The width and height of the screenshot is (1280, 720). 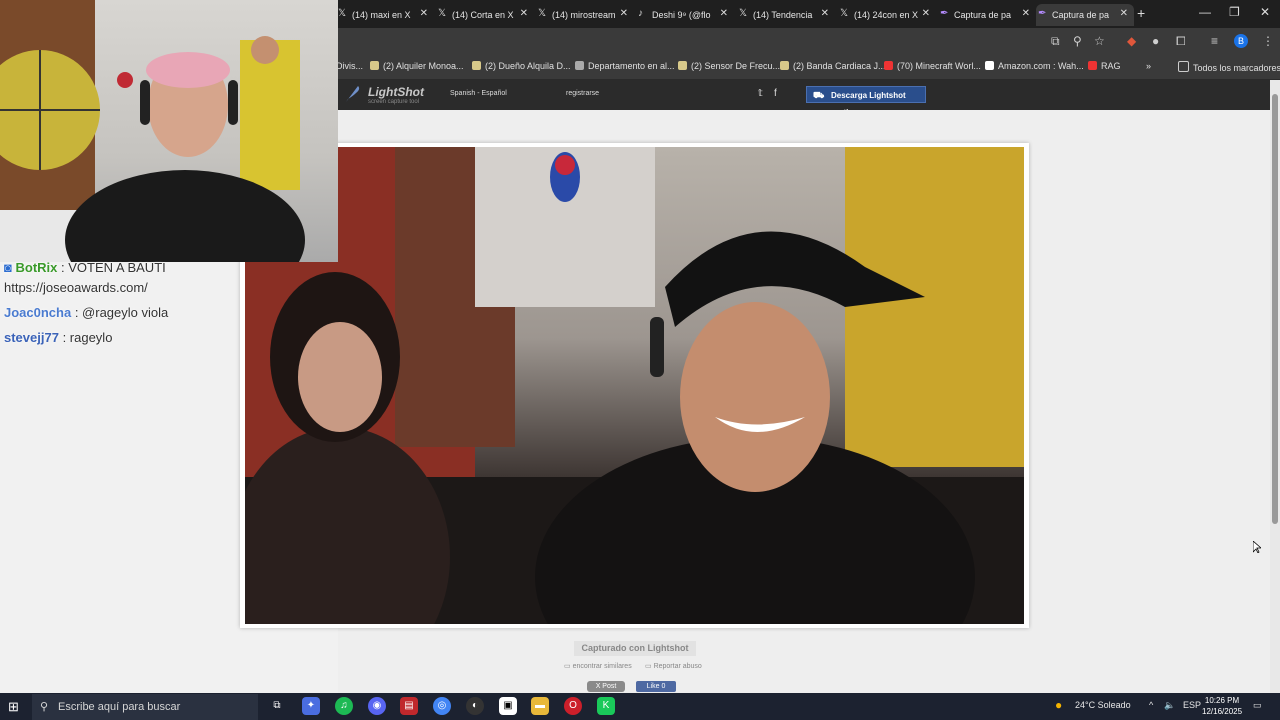 What do you see at coordinates (1151, 705) in the screenshot?
I see `chevron-up-icon: ^` at bounding box center [1151, 705].